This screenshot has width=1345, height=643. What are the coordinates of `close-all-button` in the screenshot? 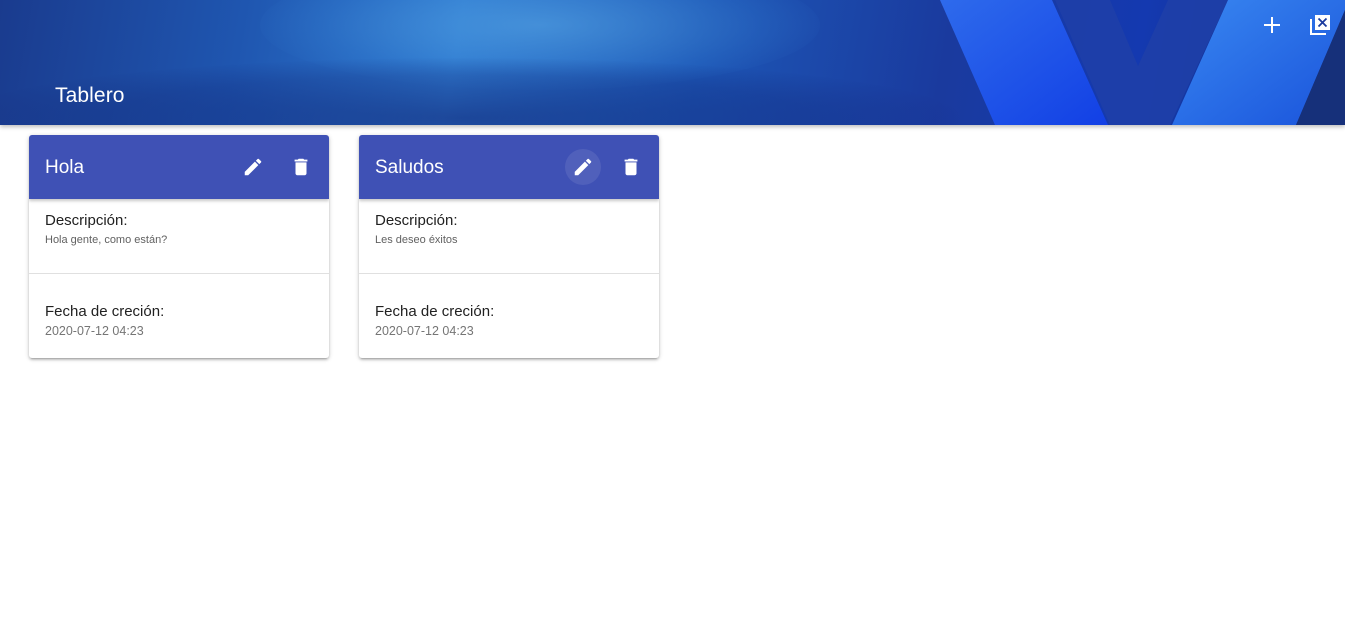 It's located at (1320, 25).